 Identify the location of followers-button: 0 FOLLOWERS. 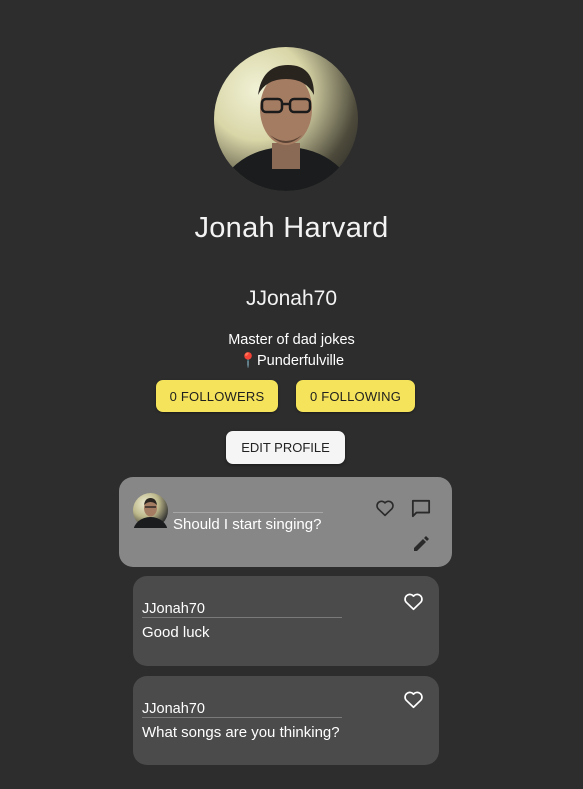
(217, 396).